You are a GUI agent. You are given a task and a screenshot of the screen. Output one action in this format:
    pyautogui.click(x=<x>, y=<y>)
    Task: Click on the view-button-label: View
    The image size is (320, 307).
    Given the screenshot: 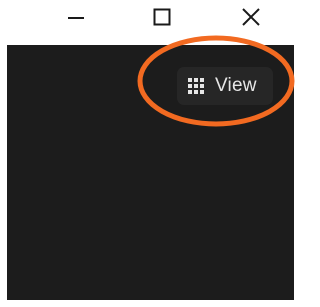 What is the action you would take?
    pyautogui.click(x=236, y=85)
    